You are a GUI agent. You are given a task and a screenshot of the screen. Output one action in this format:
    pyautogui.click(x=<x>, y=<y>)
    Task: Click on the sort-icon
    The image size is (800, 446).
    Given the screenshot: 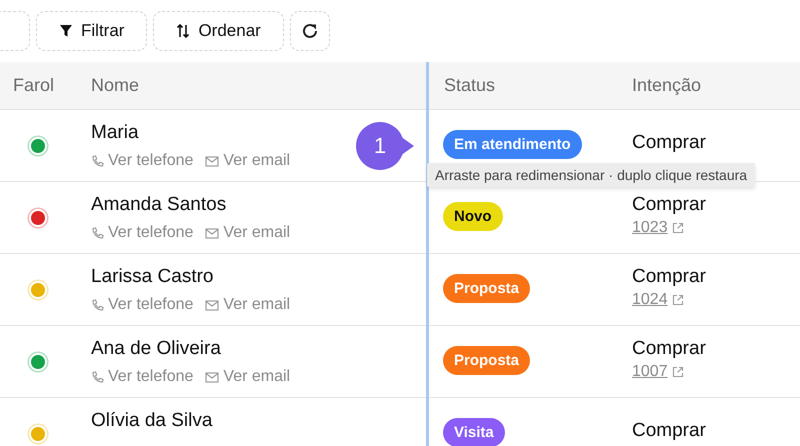 What is the action you would take?
    pyautogui.click(x=183, y=31)
    